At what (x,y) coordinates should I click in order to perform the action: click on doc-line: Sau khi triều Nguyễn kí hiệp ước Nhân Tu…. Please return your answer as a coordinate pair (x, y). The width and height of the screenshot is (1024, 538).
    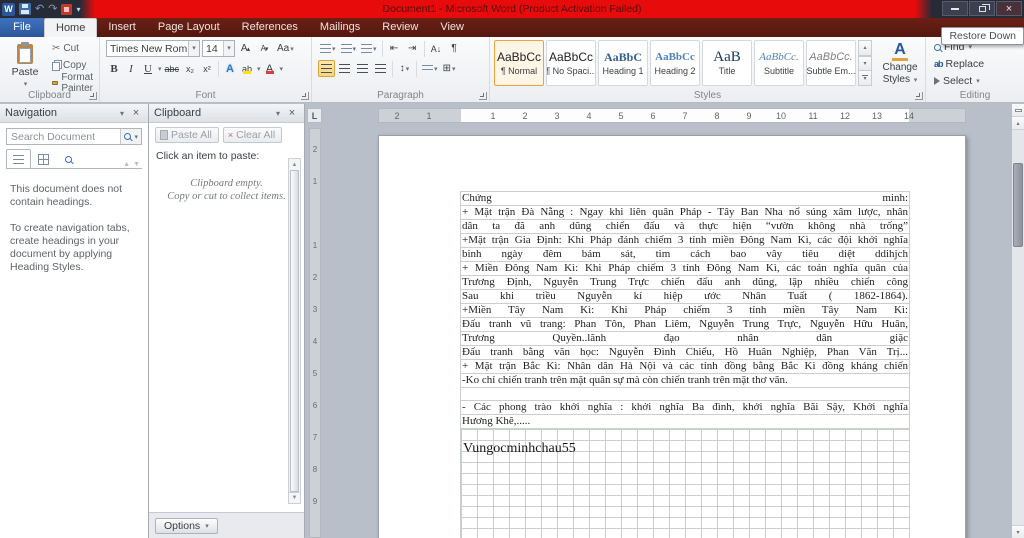
    Looking at the image, I should click on (685, 297).